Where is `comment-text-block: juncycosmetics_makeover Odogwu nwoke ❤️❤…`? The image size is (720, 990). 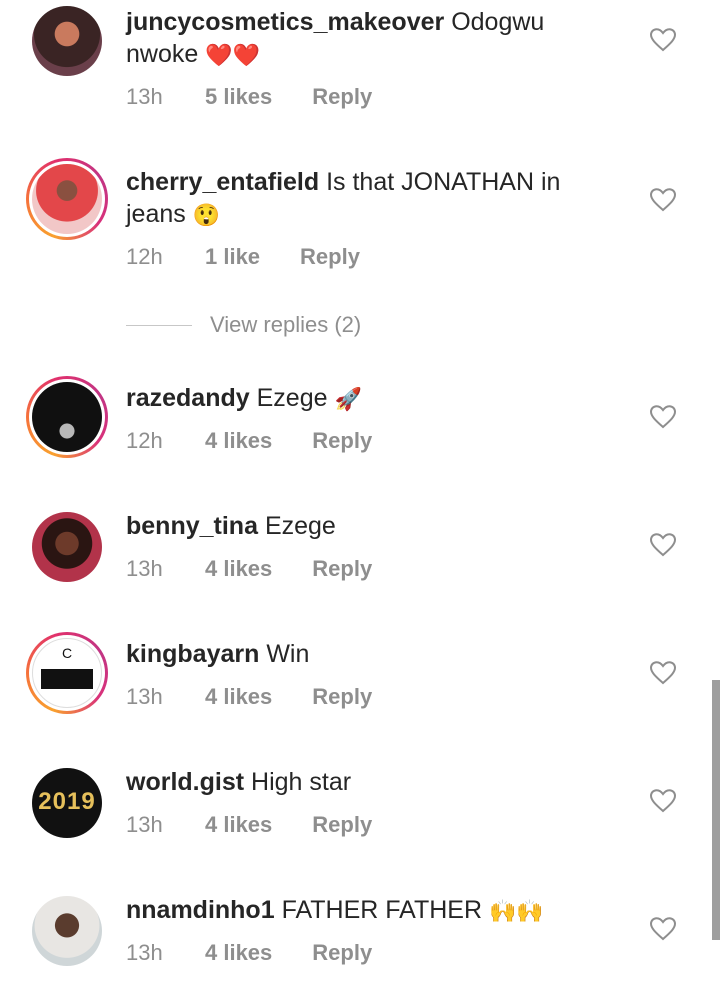 comment-text-block: juncycosmetics_makeover Odogwu nwoke ❤️❤… is located at coordinates (366, 38).